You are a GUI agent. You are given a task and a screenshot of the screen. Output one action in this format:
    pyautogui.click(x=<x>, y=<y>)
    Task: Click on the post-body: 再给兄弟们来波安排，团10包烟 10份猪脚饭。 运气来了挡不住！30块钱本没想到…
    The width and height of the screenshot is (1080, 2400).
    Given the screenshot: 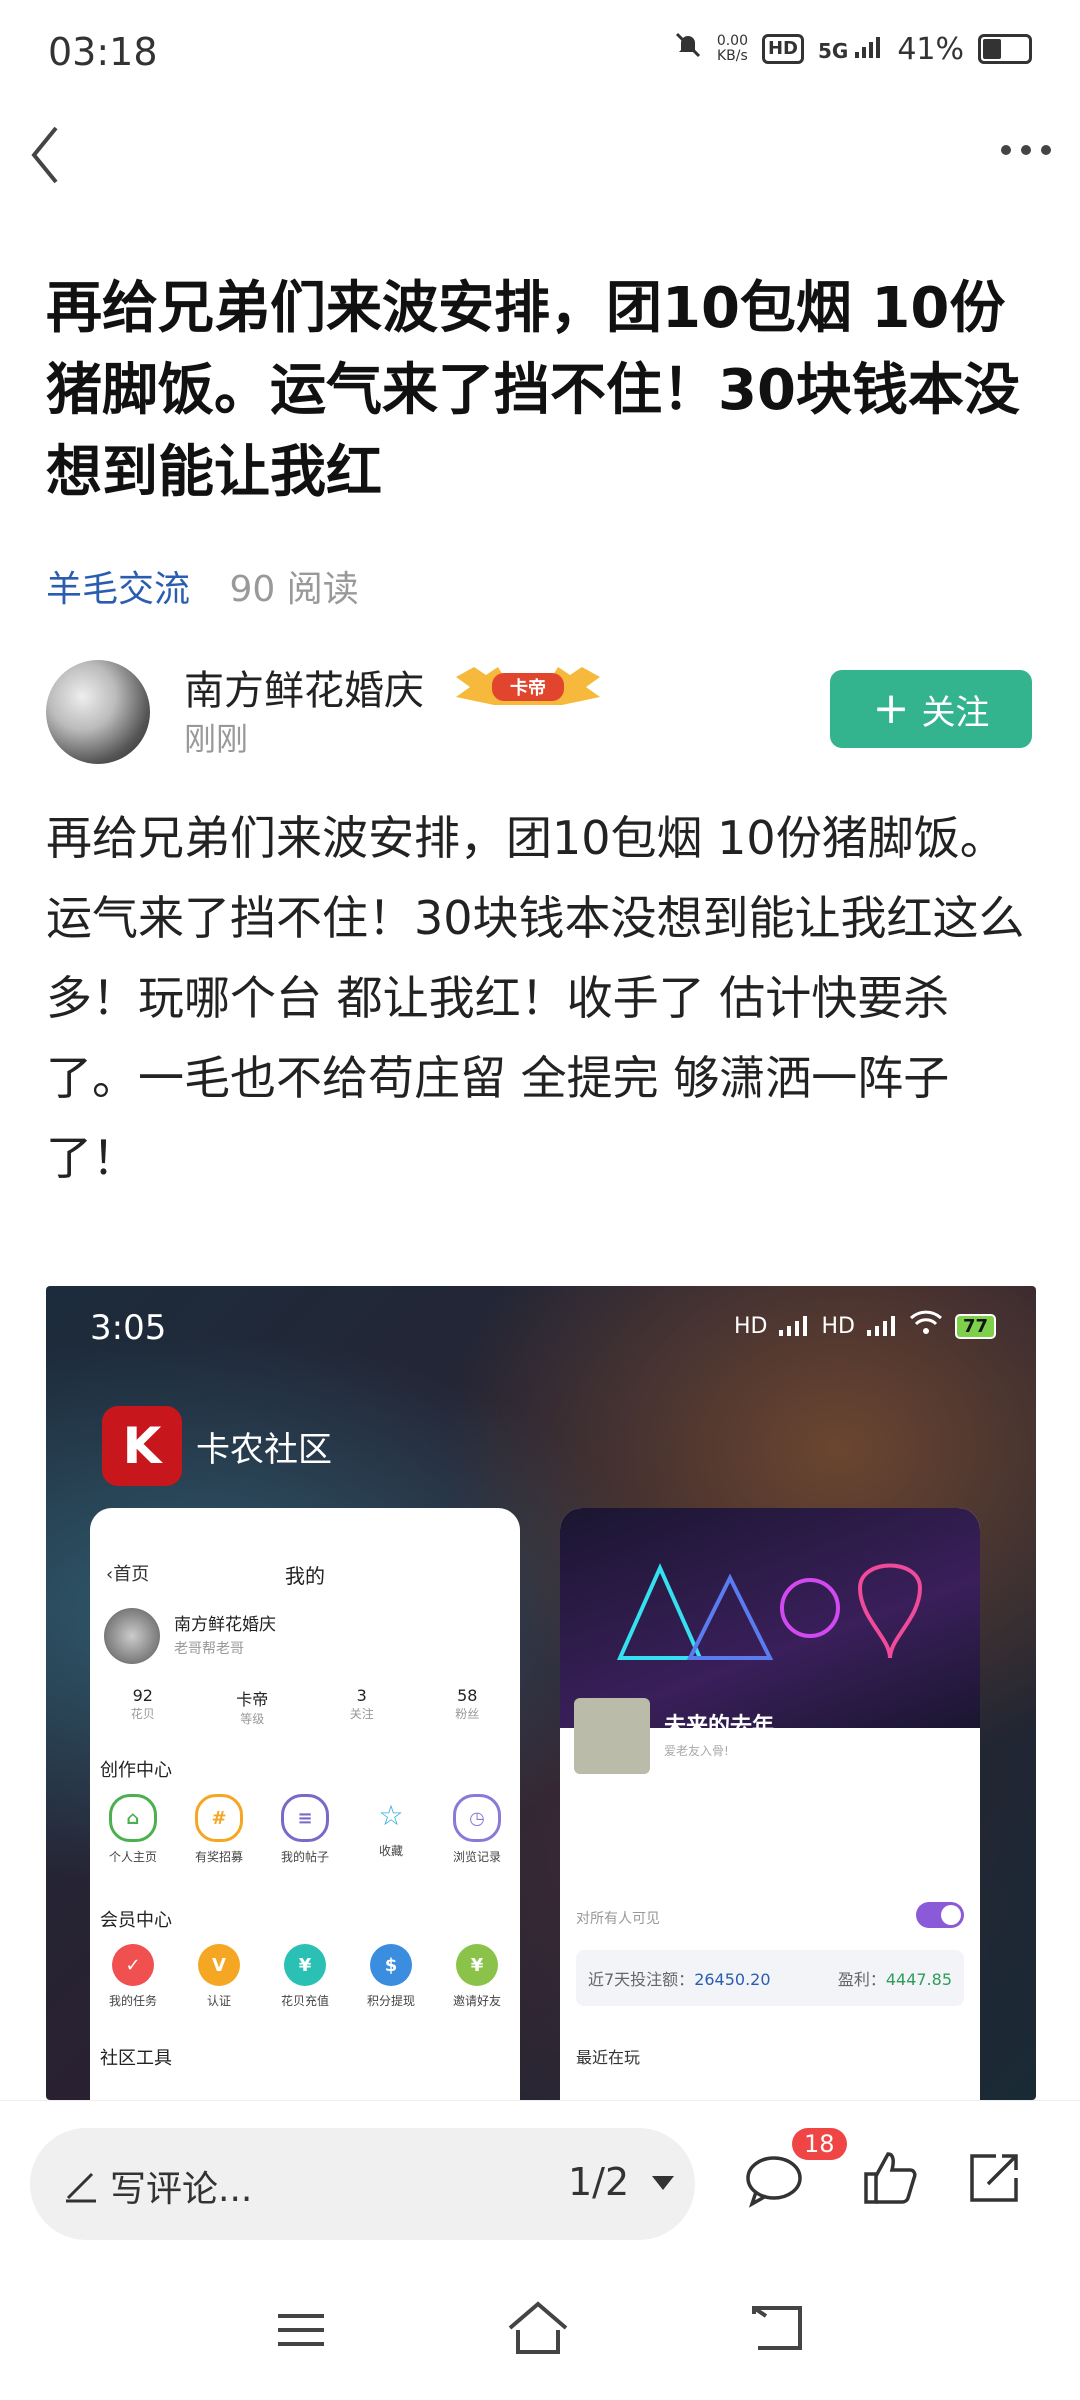 What is the action you would take?
    pyautogui.click(x=535, y=998)
    